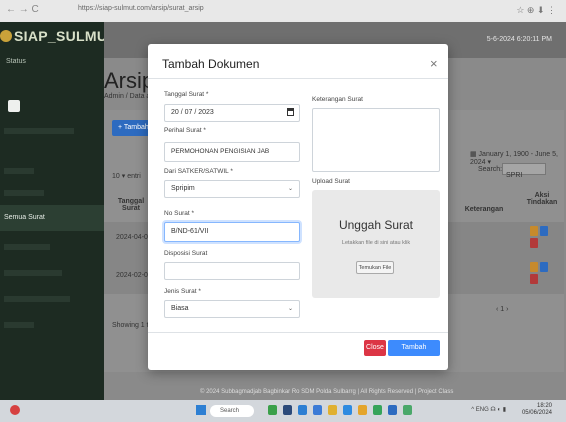  I want to click on upload-title: Unggah Surat, so click(376, 225).